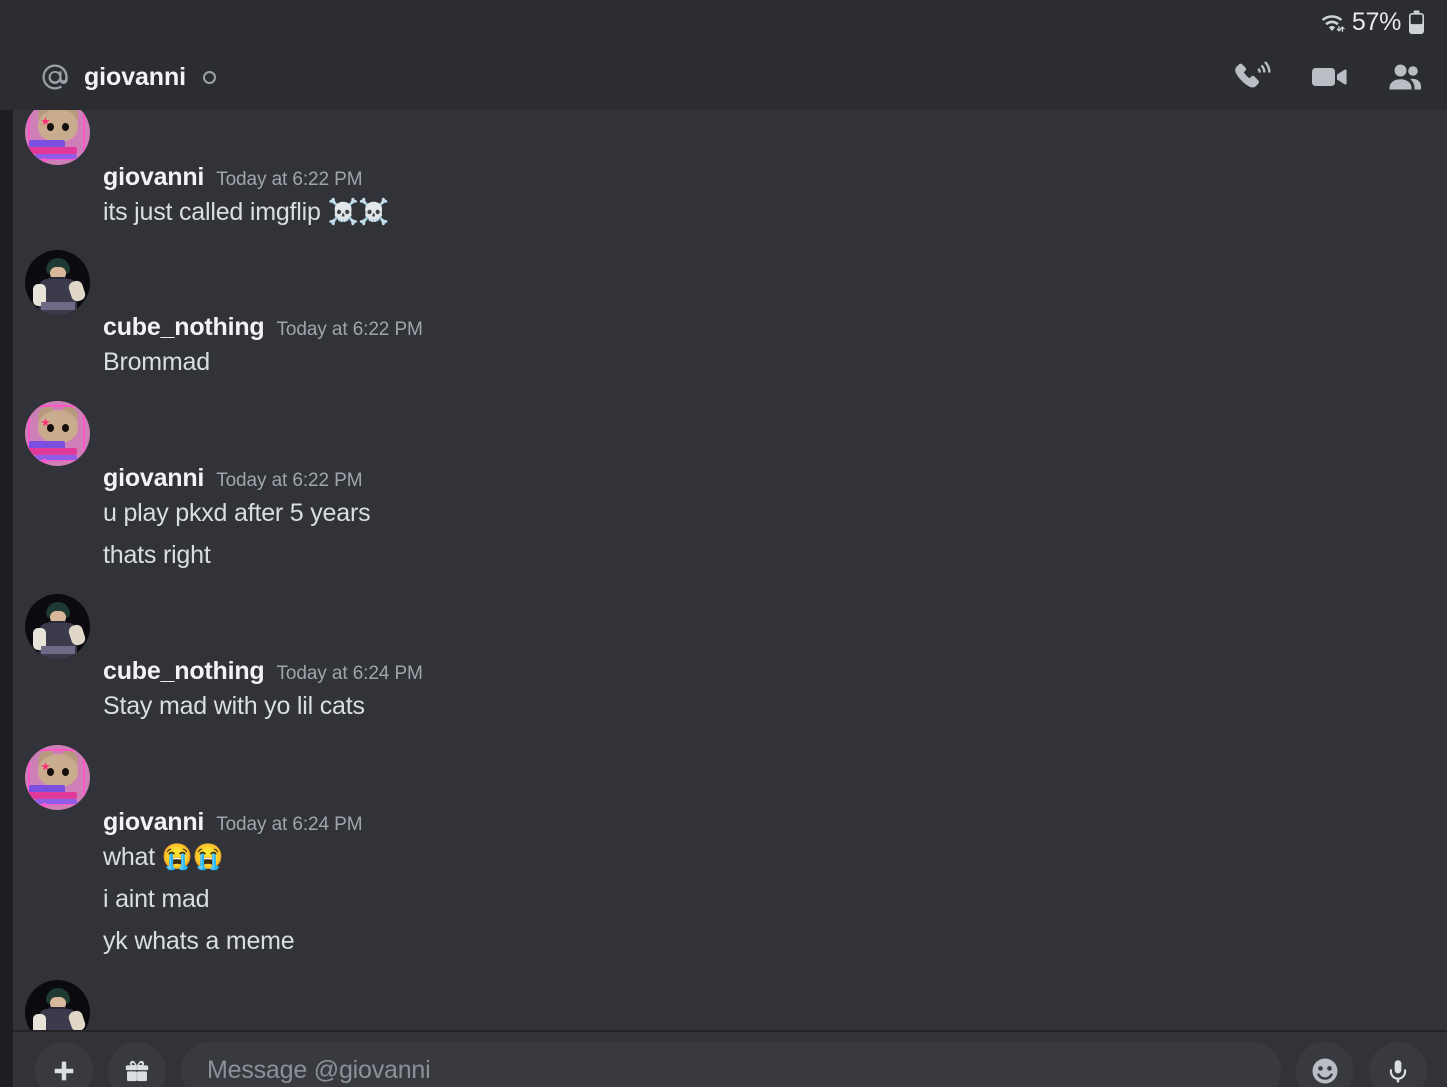 This screenshot has height=1087, width=1447. Describe the element at coordinates (246, 212) in the screenshot. I see `message-text: its just called imgflip ☠️☠️` at that location.